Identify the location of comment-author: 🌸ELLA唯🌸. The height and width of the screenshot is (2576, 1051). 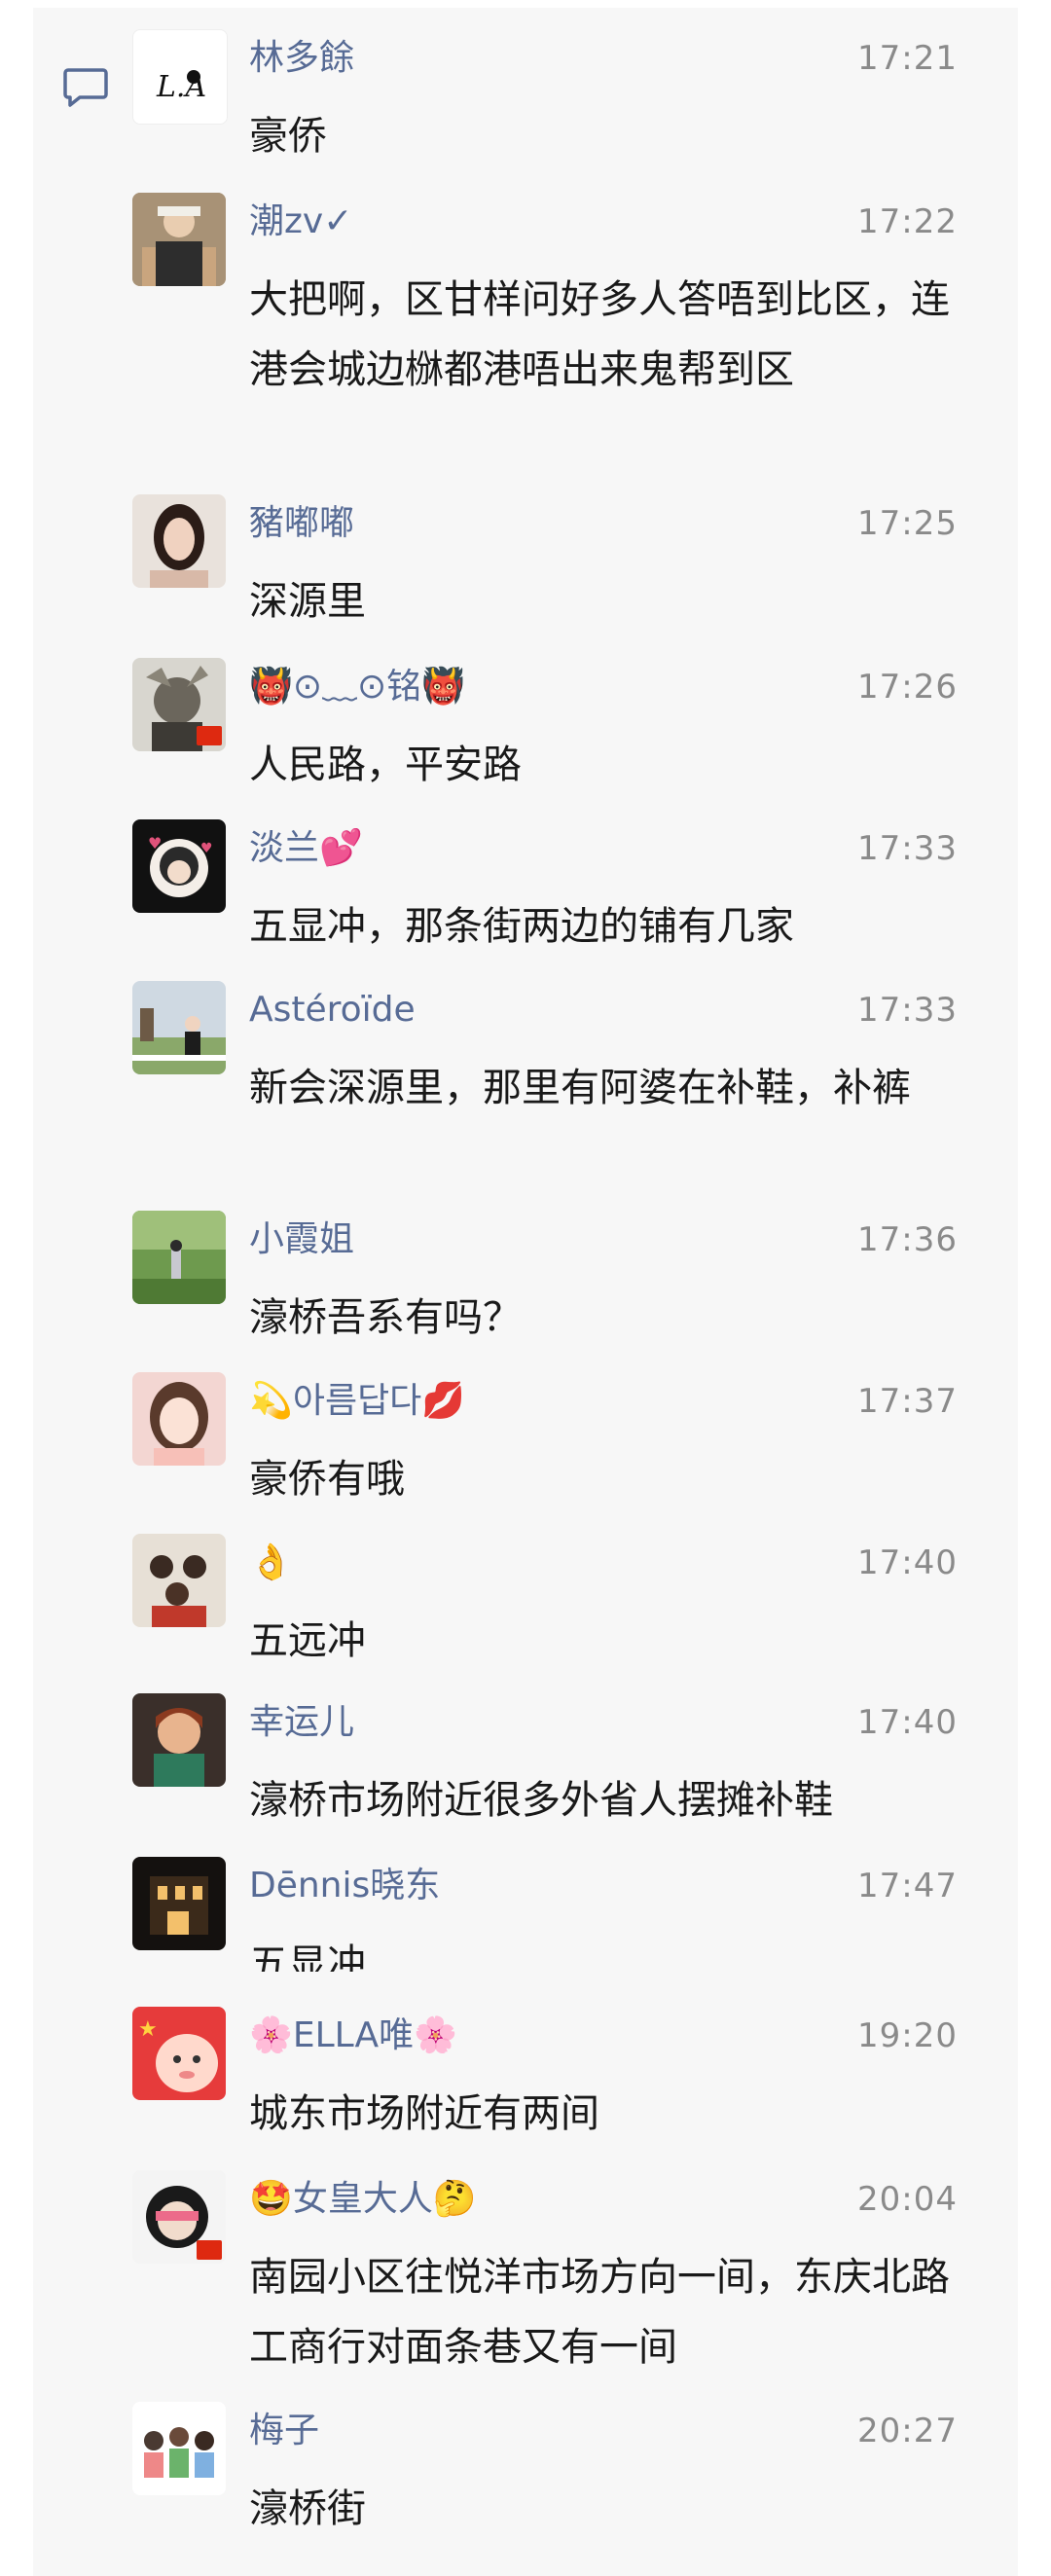
(353, 2036).